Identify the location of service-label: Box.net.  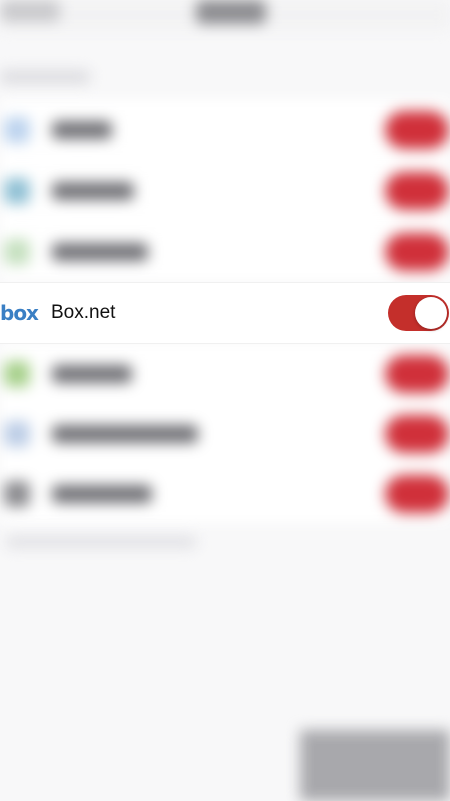
(83, 312).